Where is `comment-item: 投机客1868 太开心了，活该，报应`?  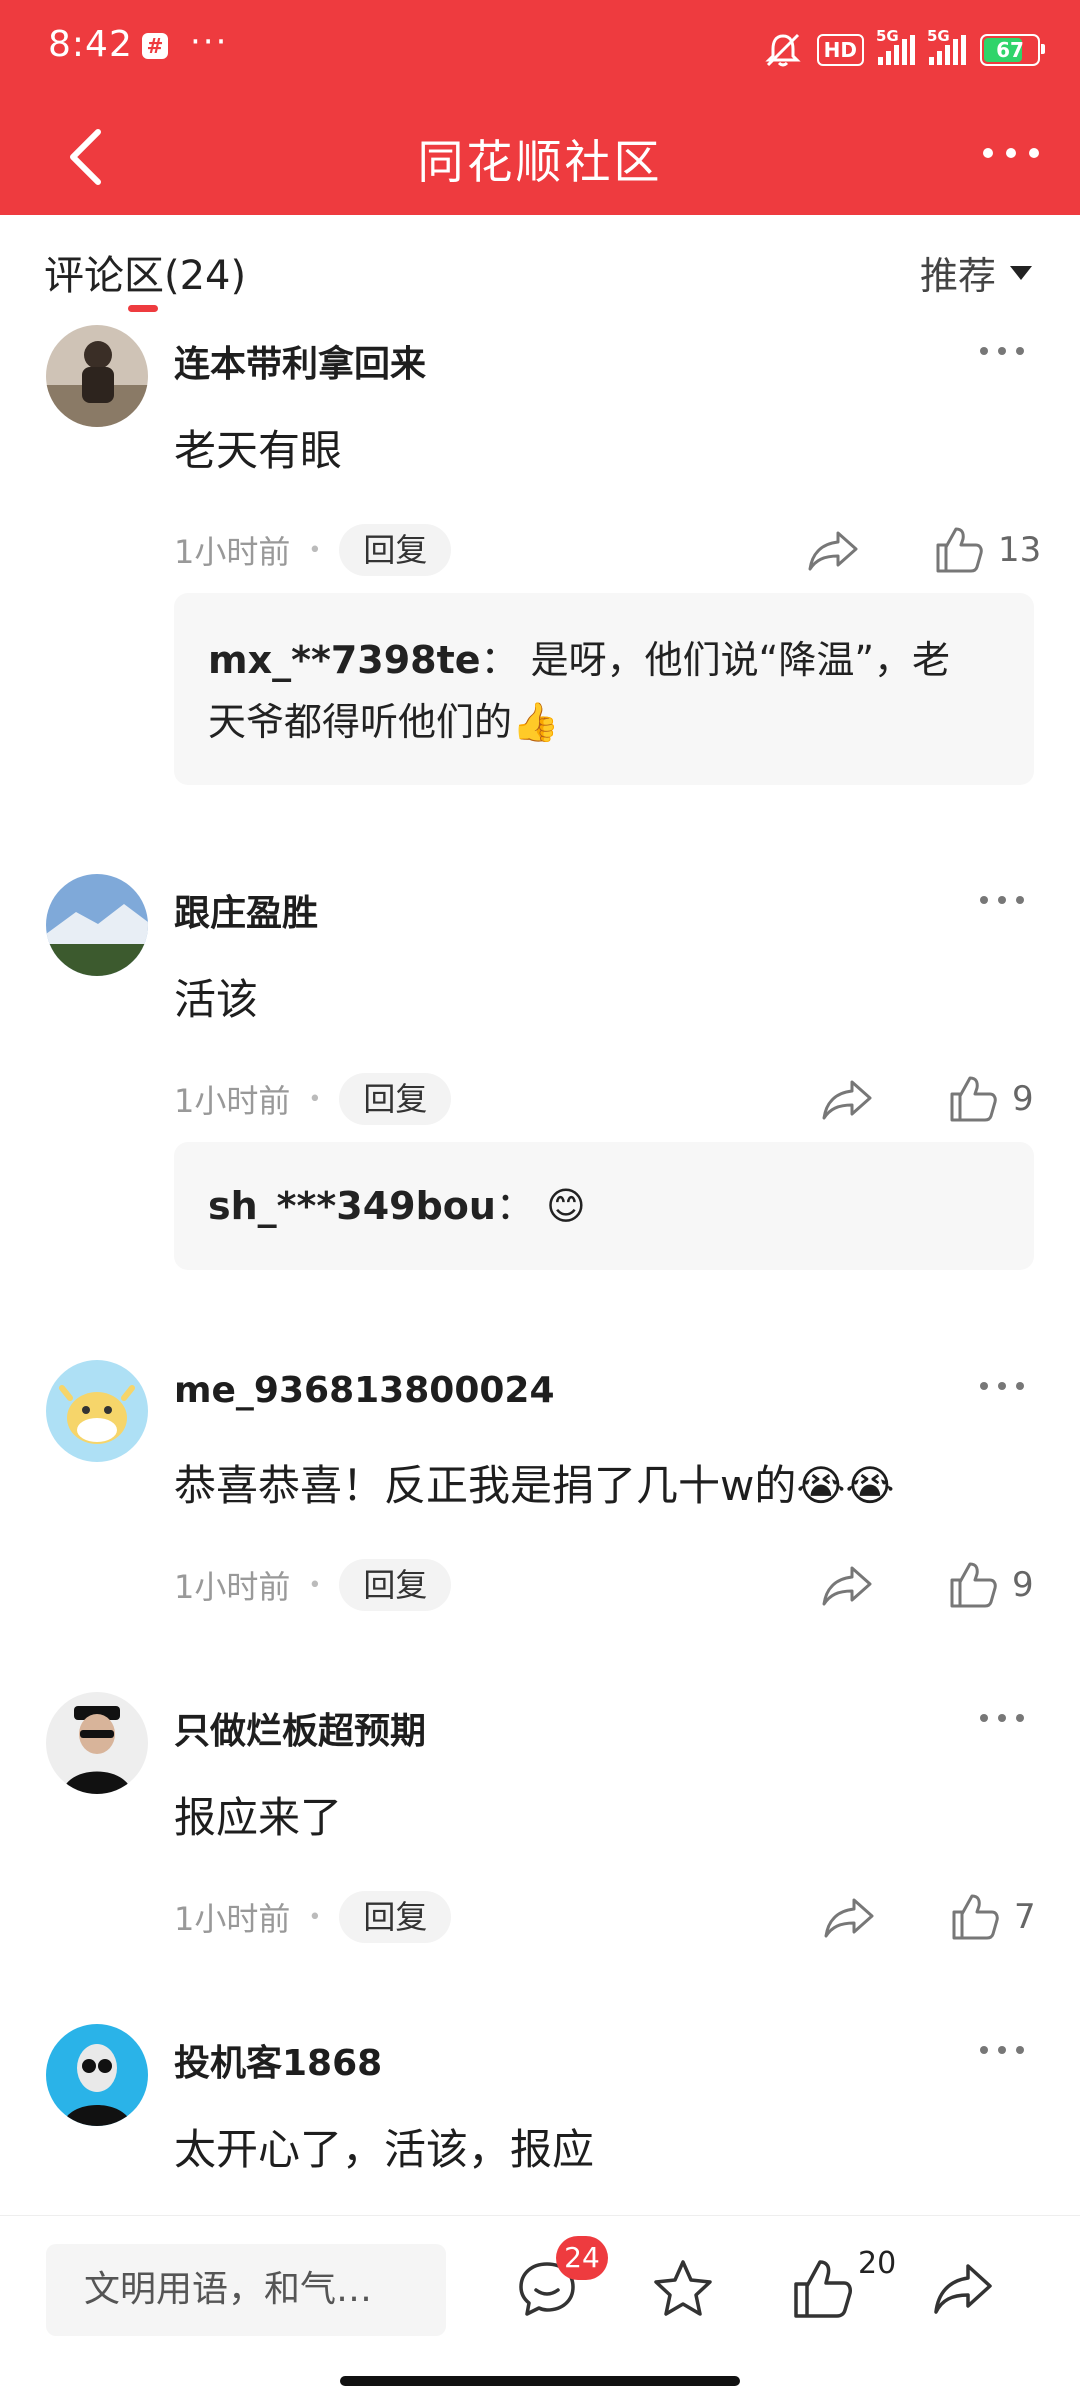
comment-item: 投机客1868 太开心了，活该，报应 is located at coordinates (540, 2119).